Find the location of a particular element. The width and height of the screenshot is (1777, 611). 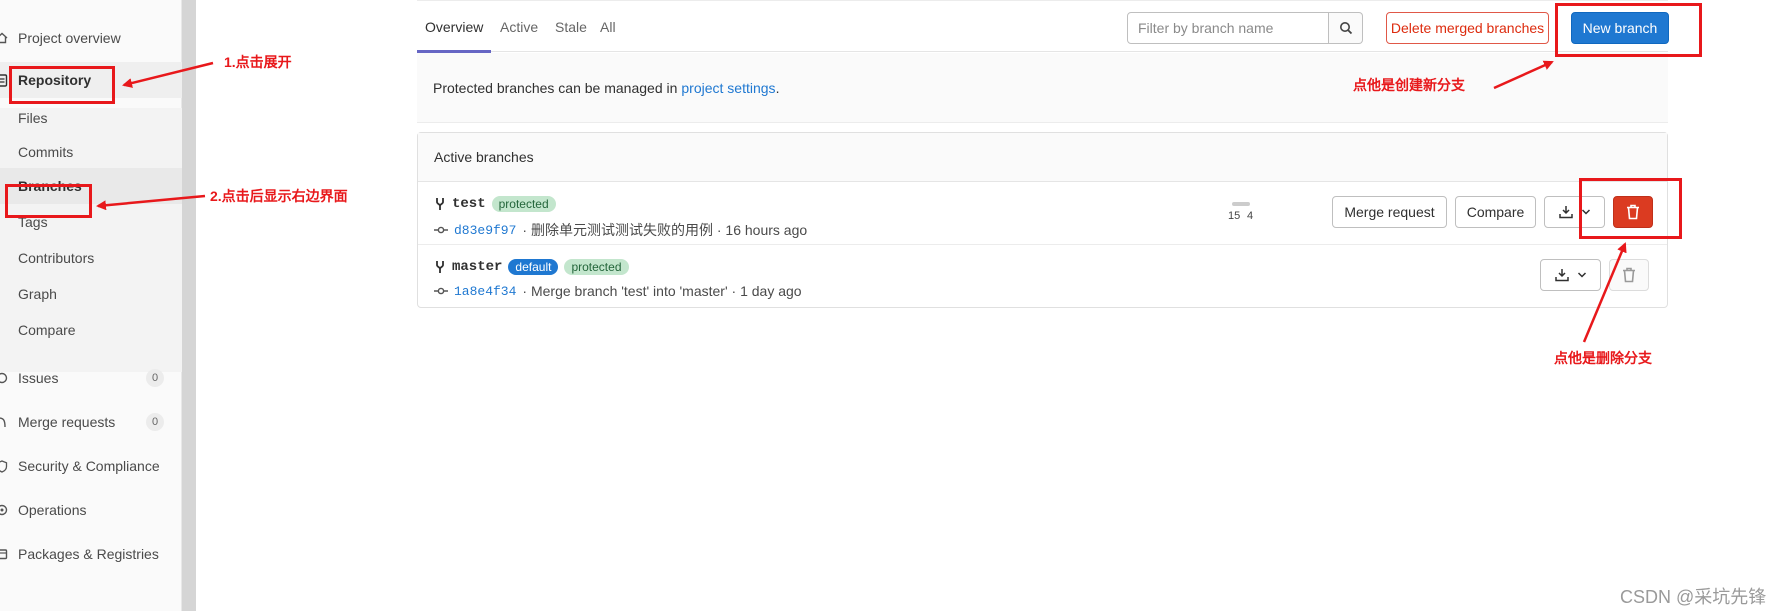

issues-count-badge: 0 is located at coordinates (155, 378).